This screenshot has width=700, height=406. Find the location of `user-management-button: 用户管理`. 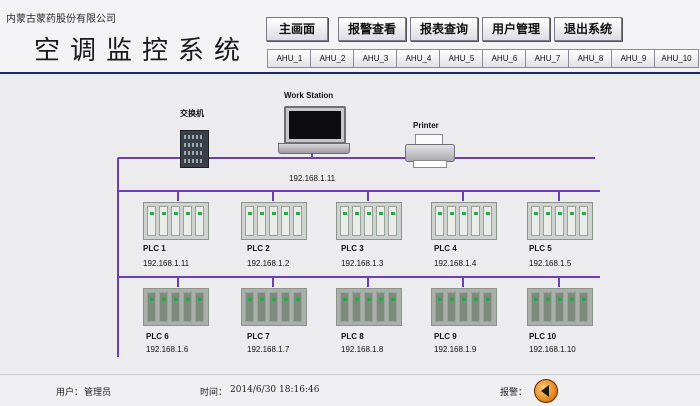

user-management-button: 用户管理 is located at coordinates (516, 29).